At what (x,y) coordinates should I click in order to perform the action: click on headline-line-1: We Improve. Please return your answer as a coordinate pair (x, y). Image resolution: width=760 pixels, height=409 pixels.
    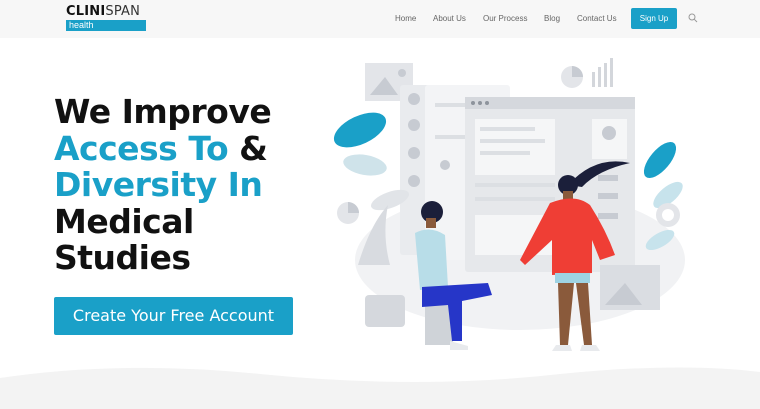
    Looking at the image, I should click on (163, 111).